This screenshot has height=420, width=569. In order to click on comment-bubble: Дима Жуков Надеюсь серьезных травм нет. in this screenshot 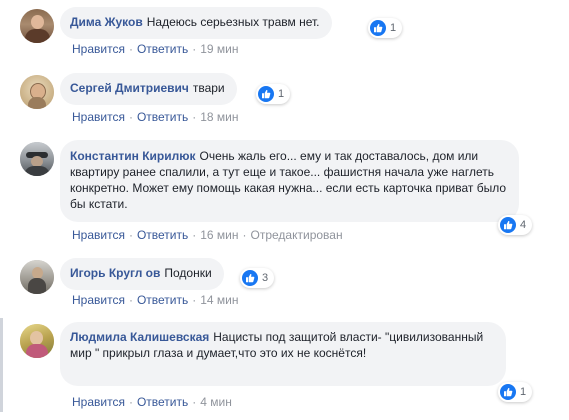, I will do `click(196, 23)`.